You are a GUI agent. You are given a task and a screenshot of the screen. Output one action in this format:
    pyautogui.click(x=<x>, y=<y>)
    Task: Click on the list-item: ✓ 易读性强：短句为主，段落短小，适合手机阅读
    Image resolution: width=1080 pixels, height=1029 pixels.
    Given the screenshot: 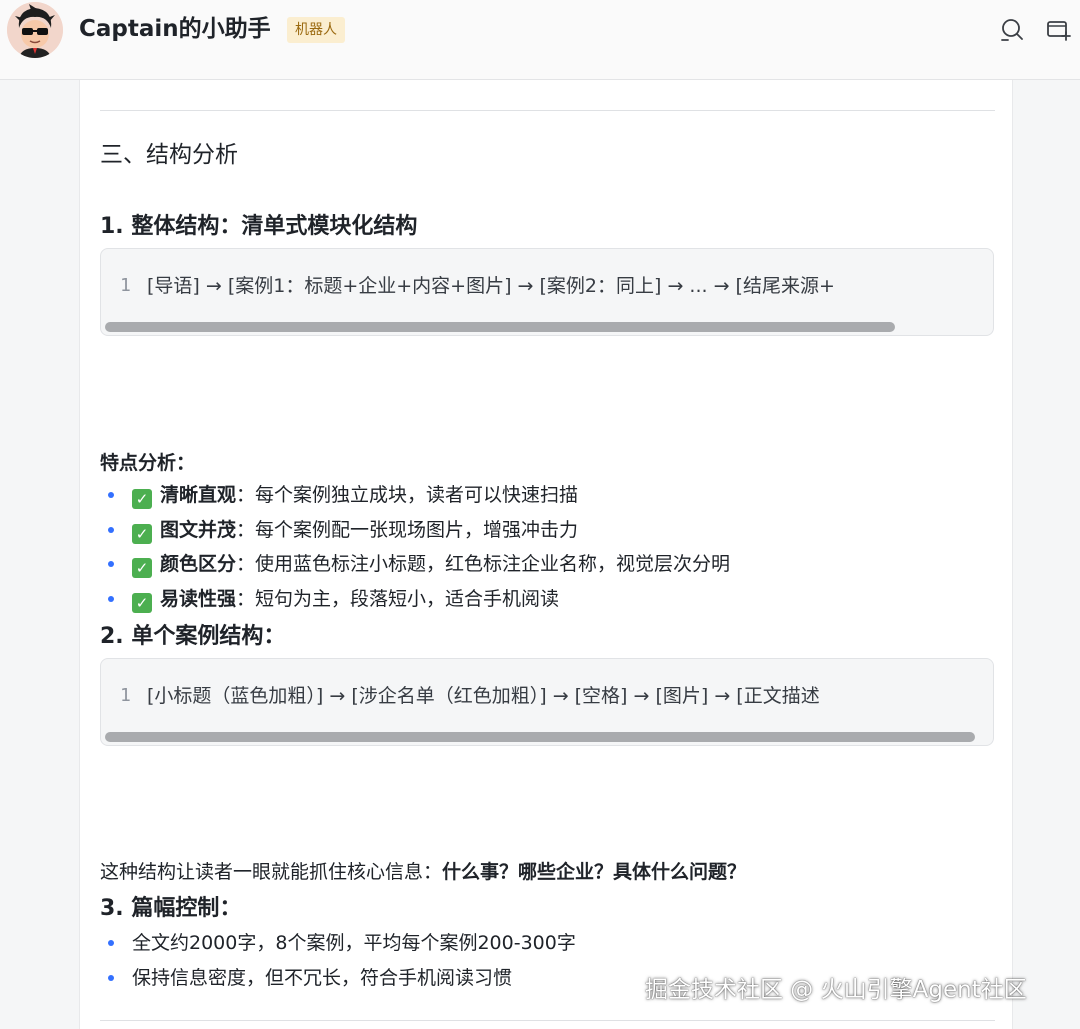 What is the action you would take?
    pyautogui.click(x=415, y=599)
    